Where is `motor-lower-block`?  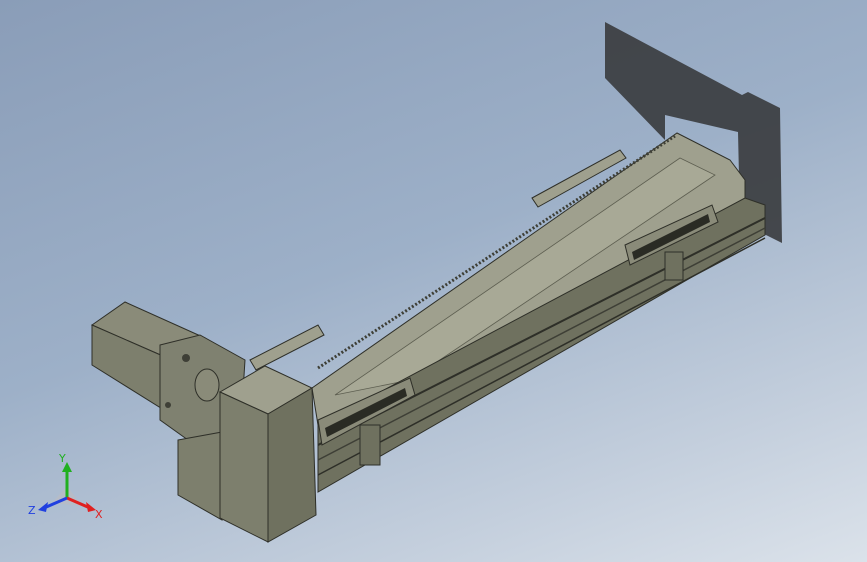
motor-lower-block is located at coordinates (200, 476).